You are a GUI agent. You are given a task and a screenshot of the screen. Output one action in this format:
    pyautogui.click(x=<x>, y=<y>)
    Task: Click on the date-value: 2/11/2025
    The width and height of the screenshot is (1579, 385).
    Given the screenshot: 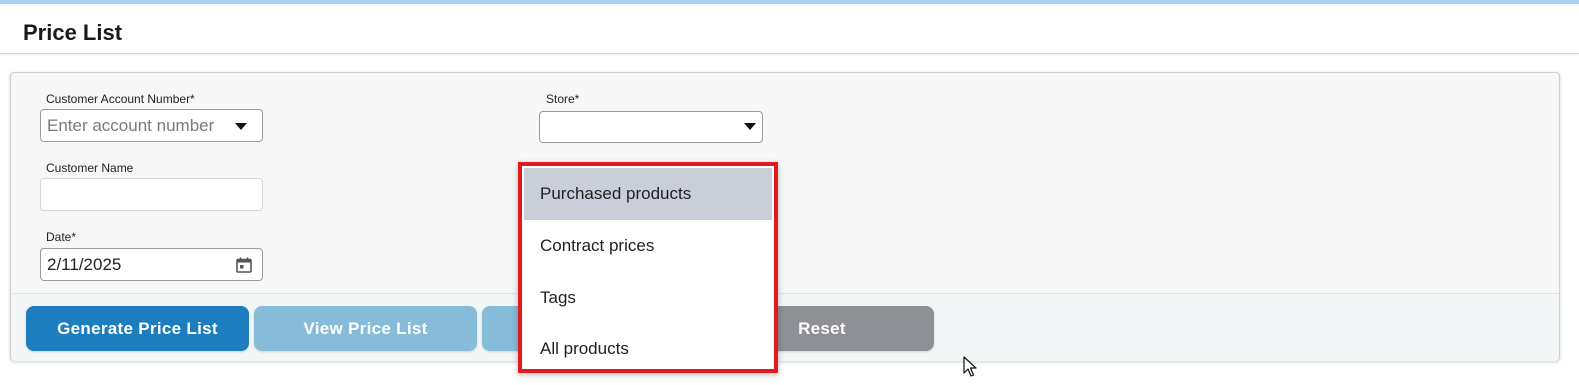 What is the action you would take?
    pyautogui.click(x=84, y=264)
    